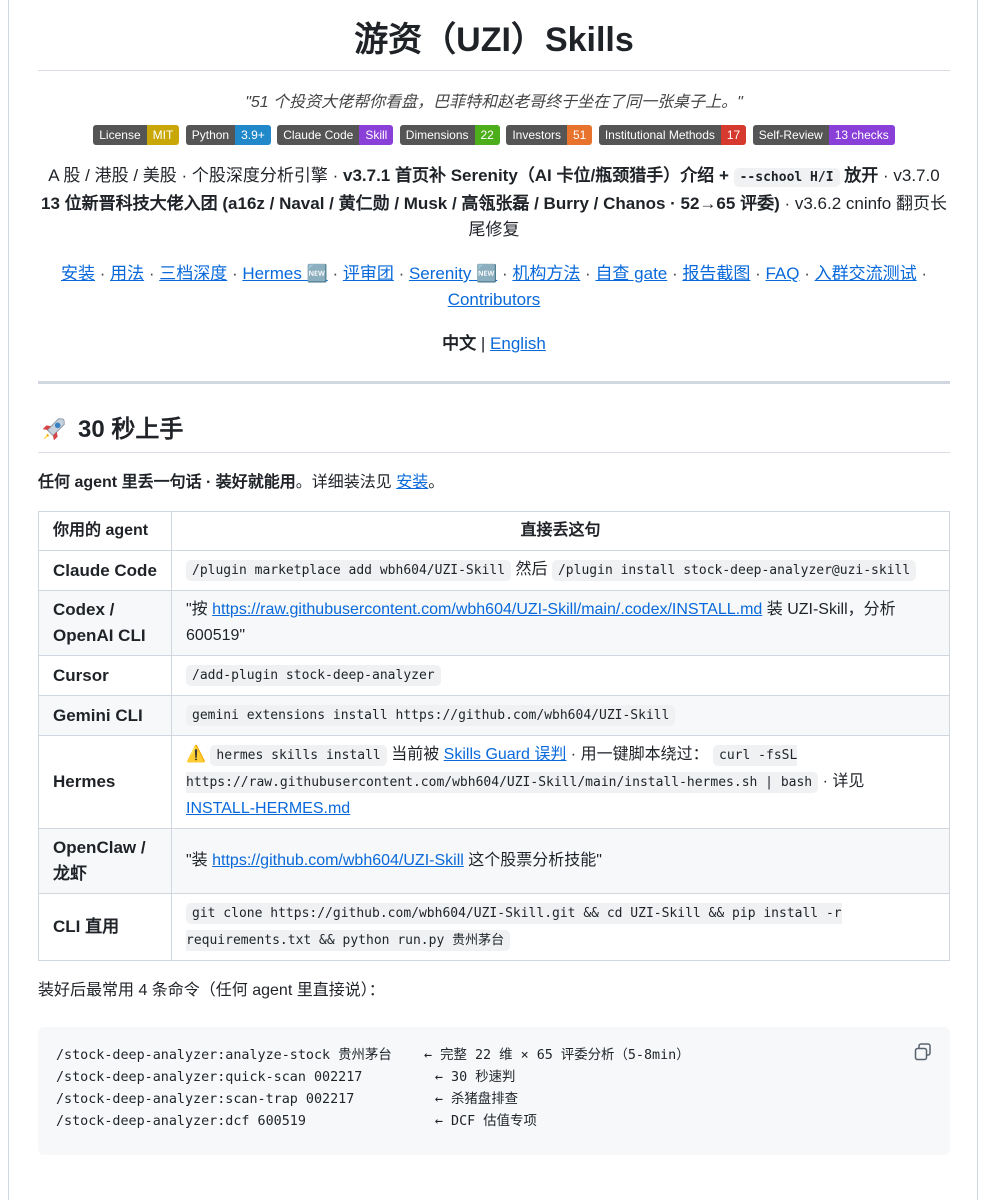 This screenshot has height=1200, width=986. Describe the element at coordinates (105, 927) in the screenshot. I see `agent-name: CLI 直用` at that location.